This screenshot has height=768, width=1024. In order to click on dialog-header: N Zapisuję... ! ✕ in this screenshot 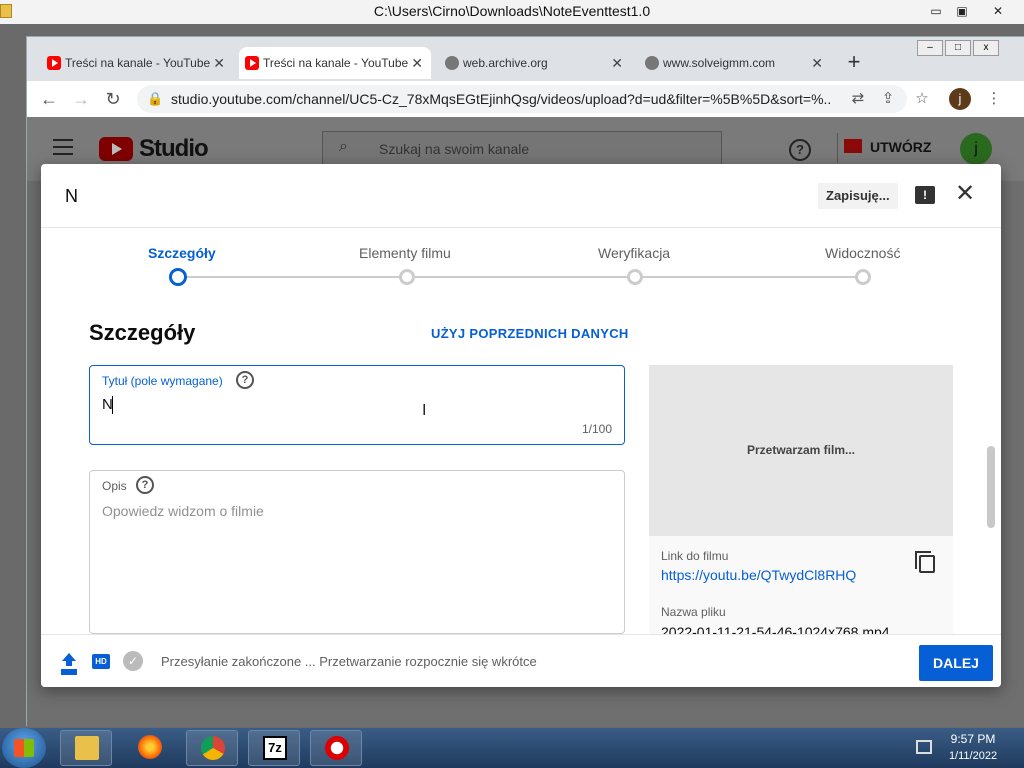, I will do `click(521, 196)`.